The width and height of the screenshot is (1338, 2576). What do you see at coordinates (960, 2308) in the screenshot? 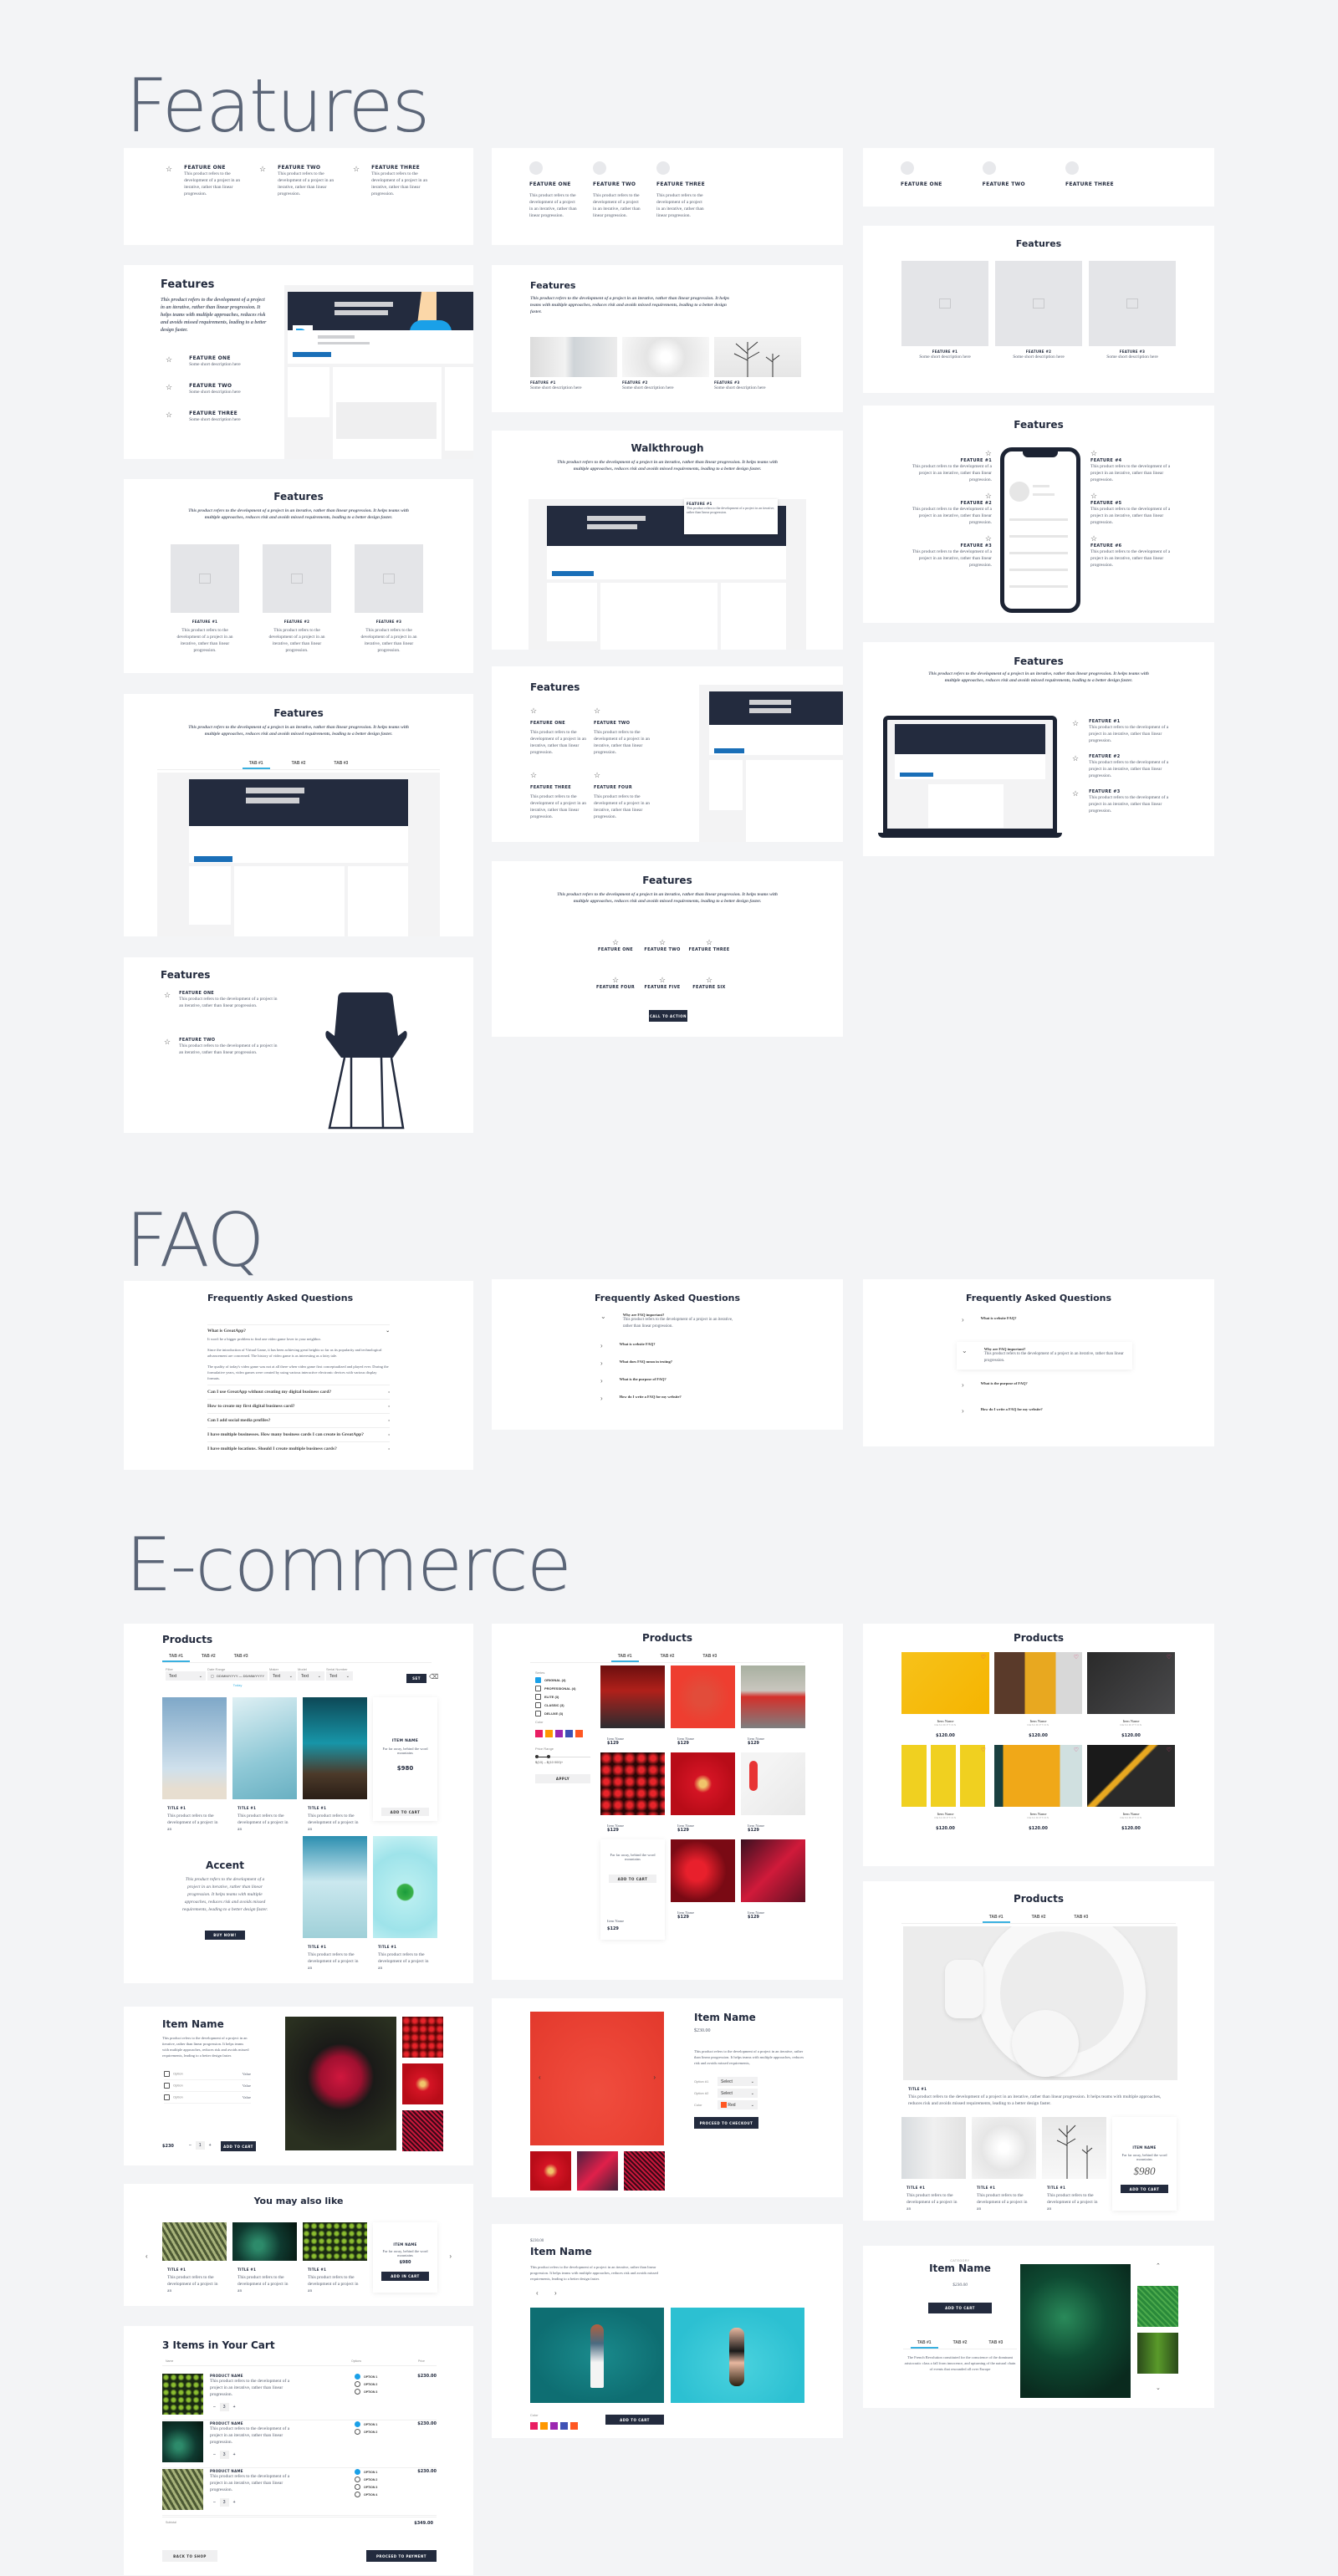
I see `add-to-cart-button: ADD TO CART` at bounding box center [960, 2308].